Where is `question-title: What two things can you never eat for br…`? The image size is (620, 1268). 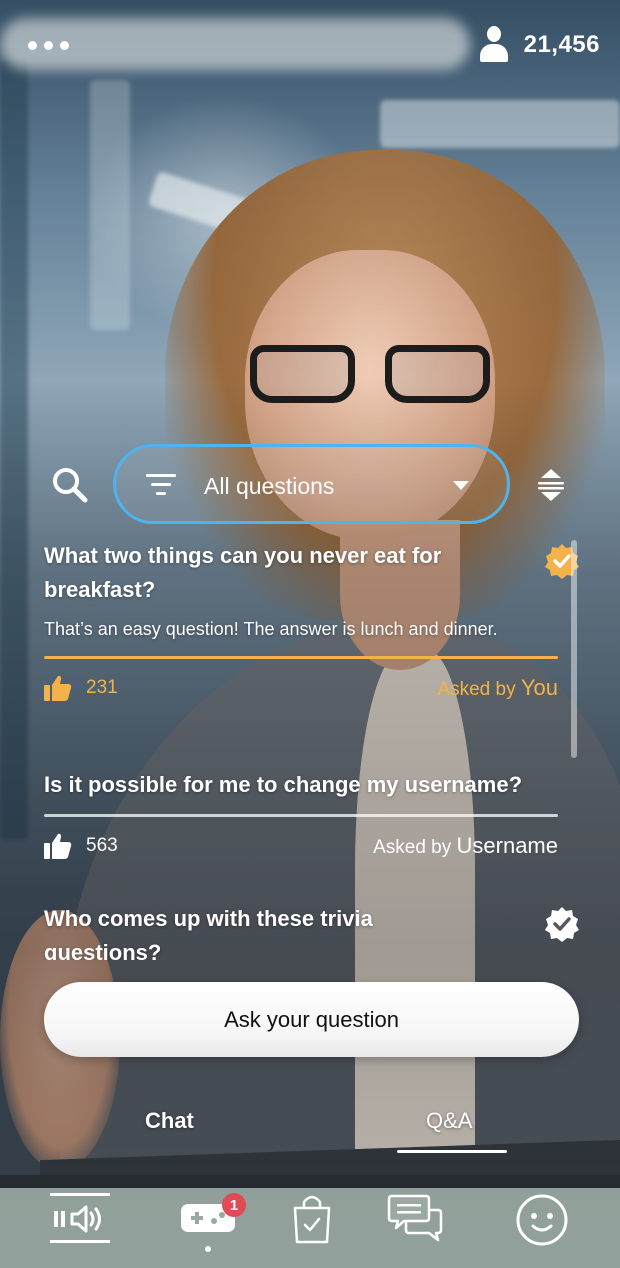 question-title: What two things can you never eat for br… is located at coordinates (243, 572).